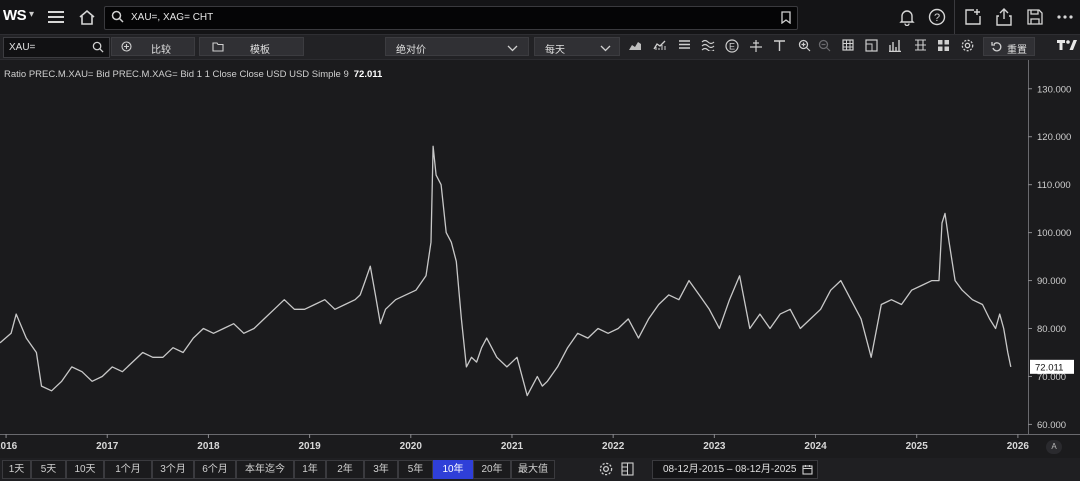 This screenshot has width=1080, height=481. What do you see at coordinates (1067, 46) in the screenshot?
I see `tradingview-logo-icon` at bounding box center [1067, 46].